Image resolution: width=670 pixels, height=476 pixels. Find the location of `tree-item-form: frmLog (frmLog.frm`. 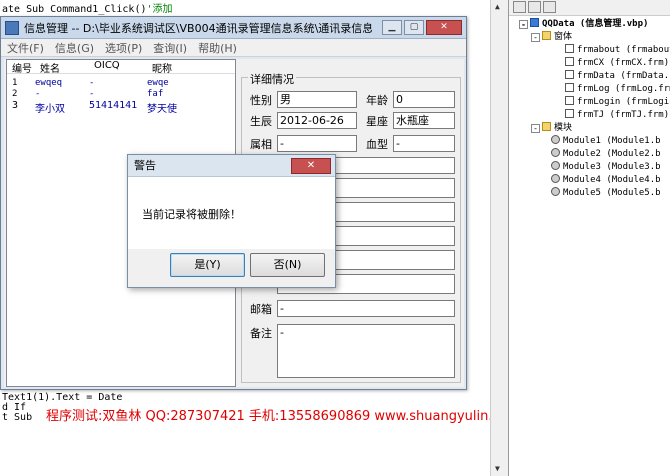

tree-item-form: frmLog (frmLog.frm is located at coordinates (589, 89).